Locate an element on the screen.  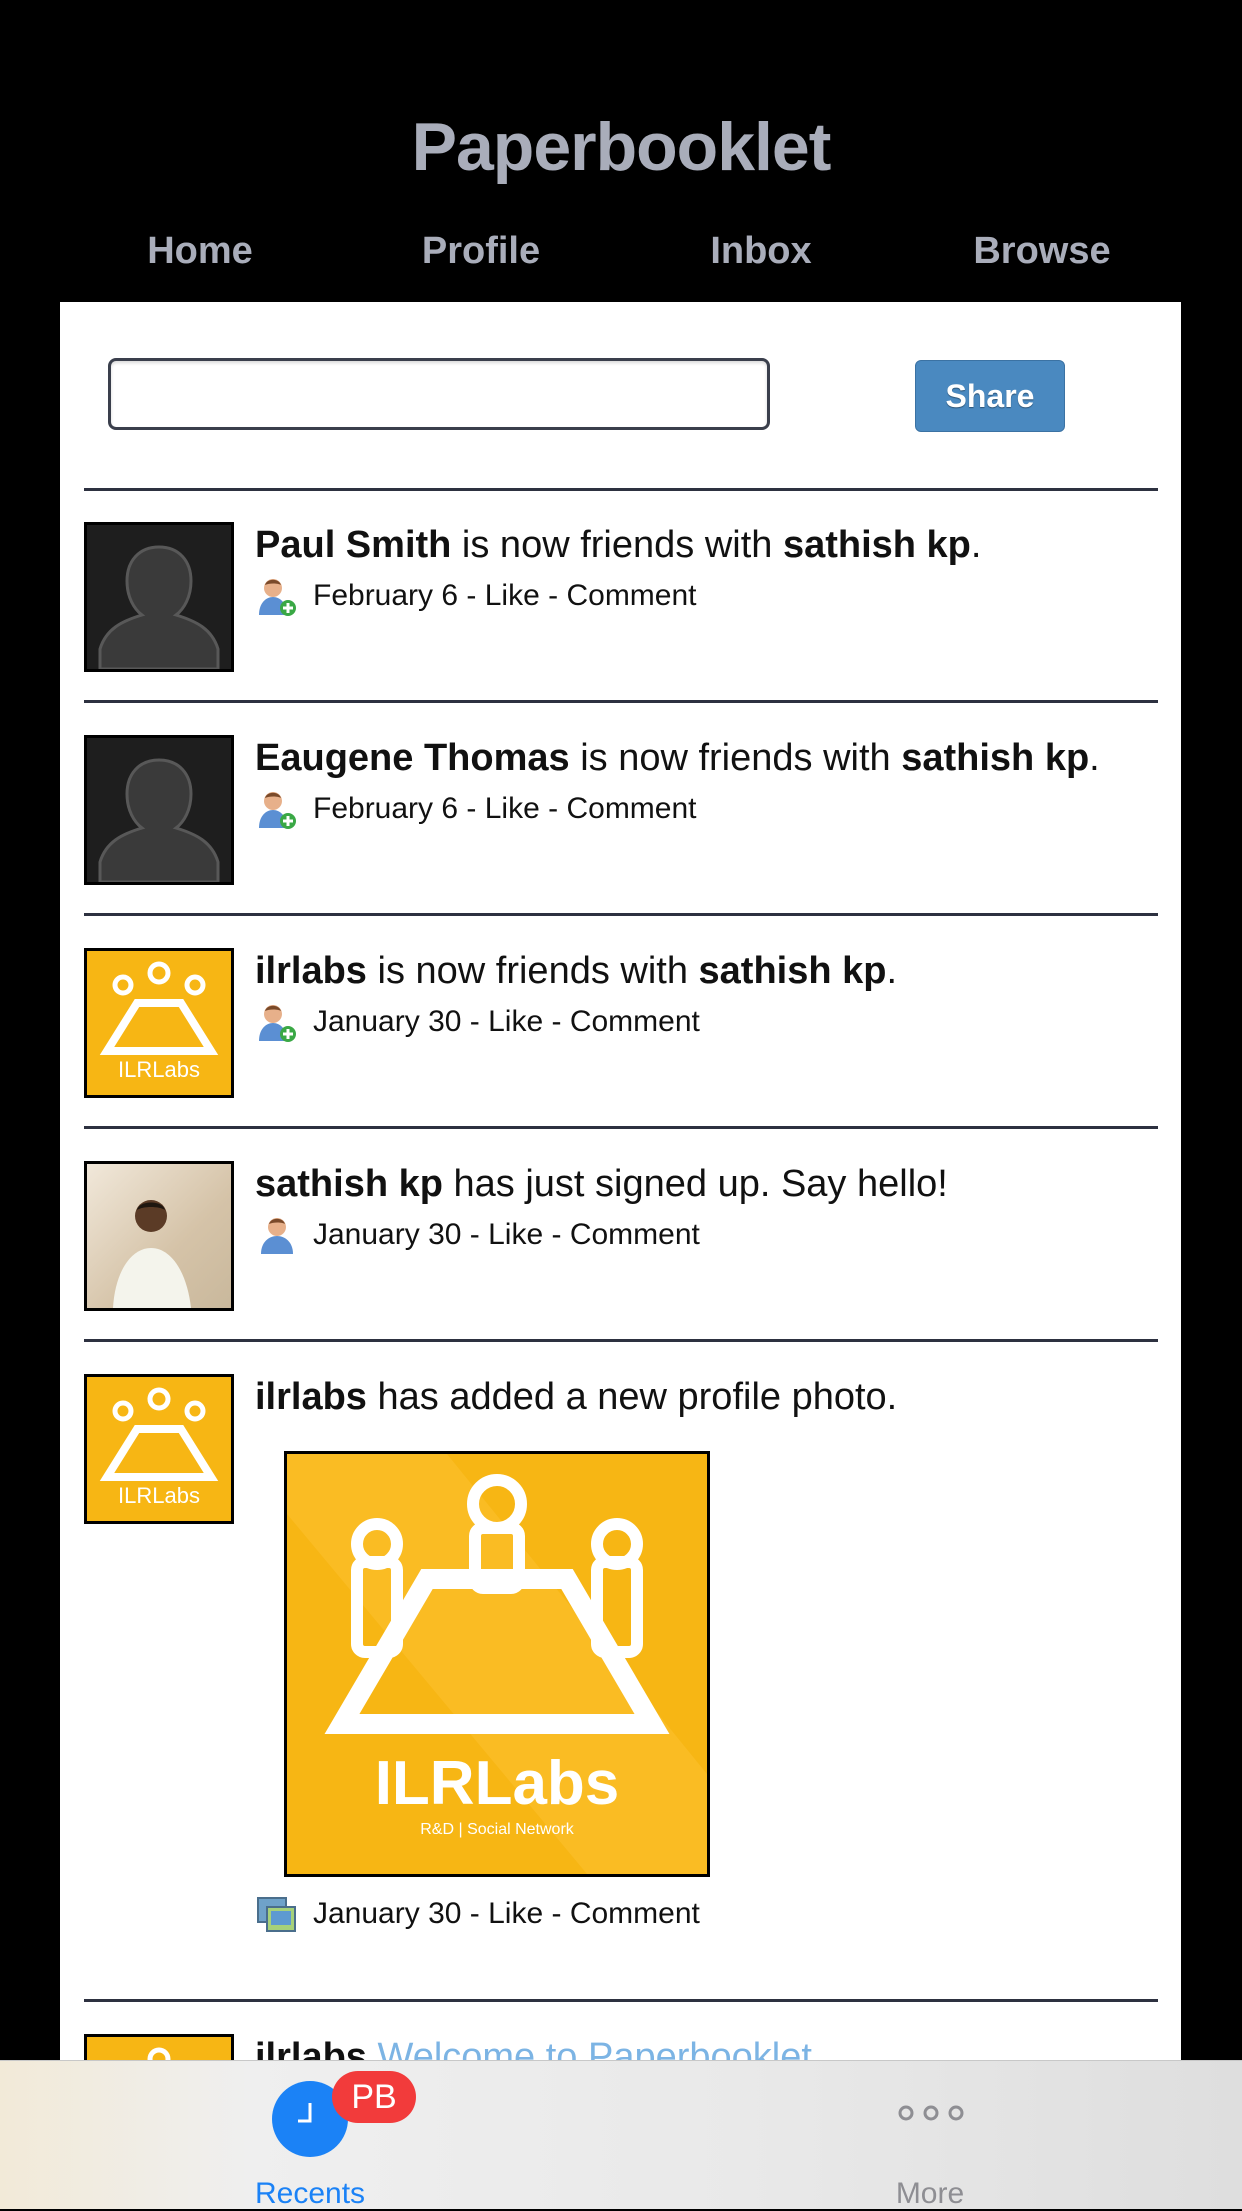
status-input is located at coordinates (439, 394).